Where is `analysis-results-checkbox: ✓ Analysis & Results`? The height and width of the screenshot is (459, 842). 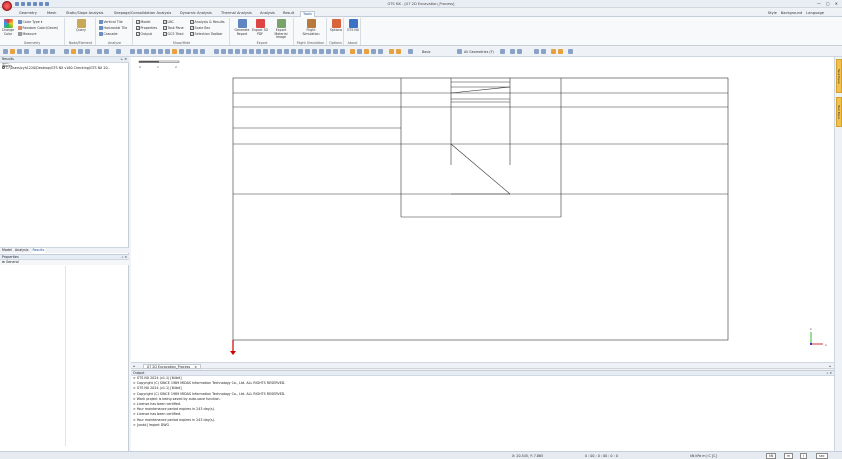 analysis-results-checkbox: ✓ Analysis & Results is located at coordinates (207, 22).